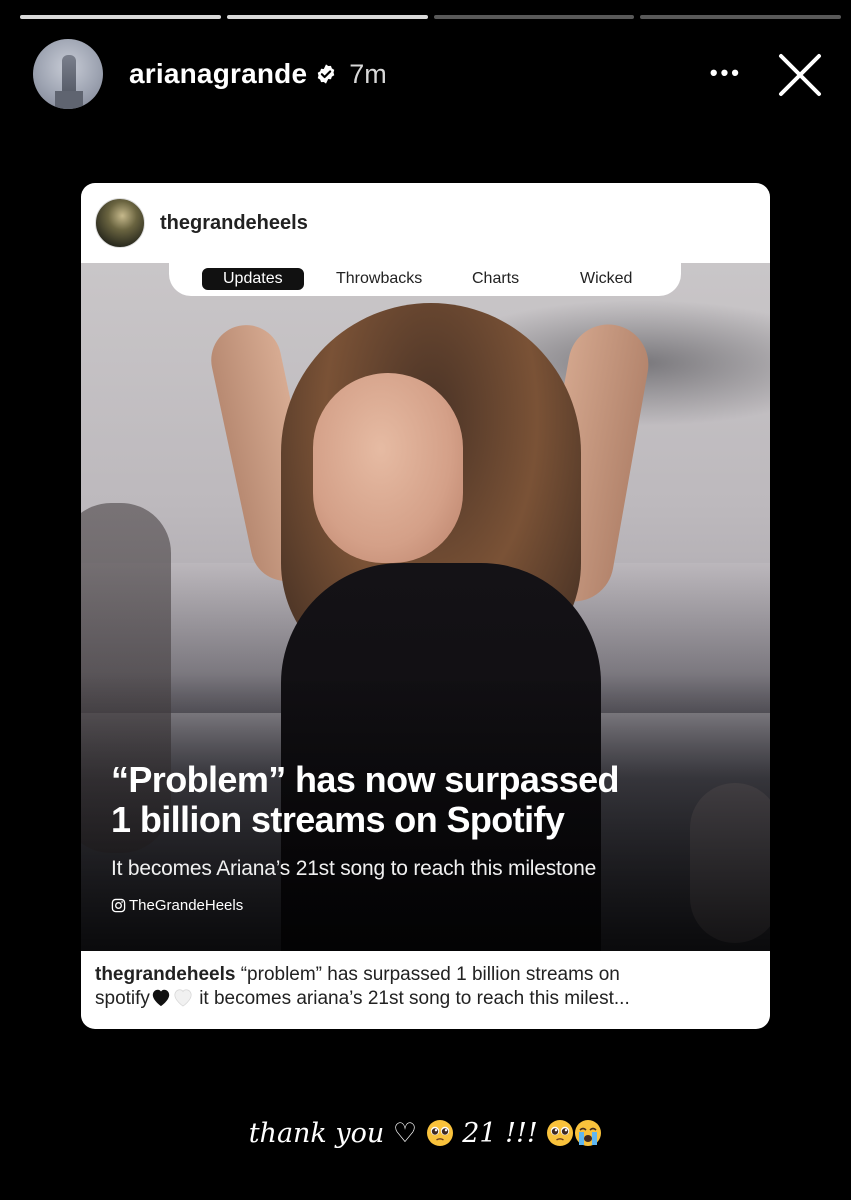  Describe the element at coordinates (218, 74) in the screenshot. I see `username: arianagrande` at that location.